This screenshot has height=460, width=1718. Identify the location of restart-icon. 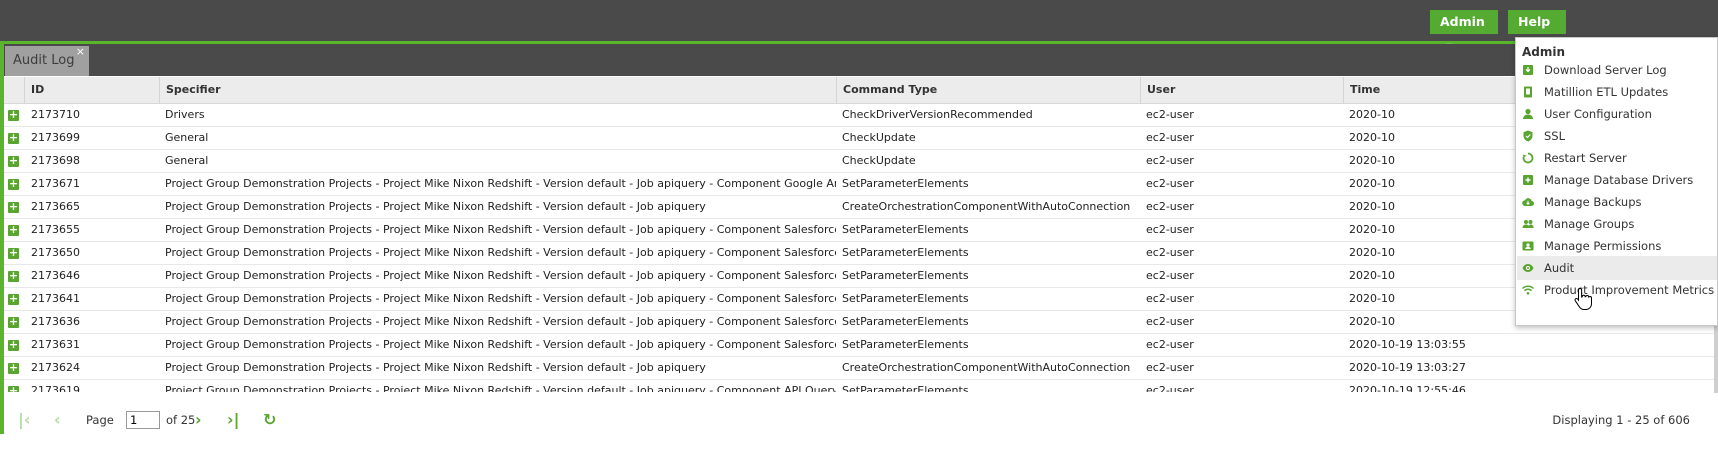
(1528, 158).